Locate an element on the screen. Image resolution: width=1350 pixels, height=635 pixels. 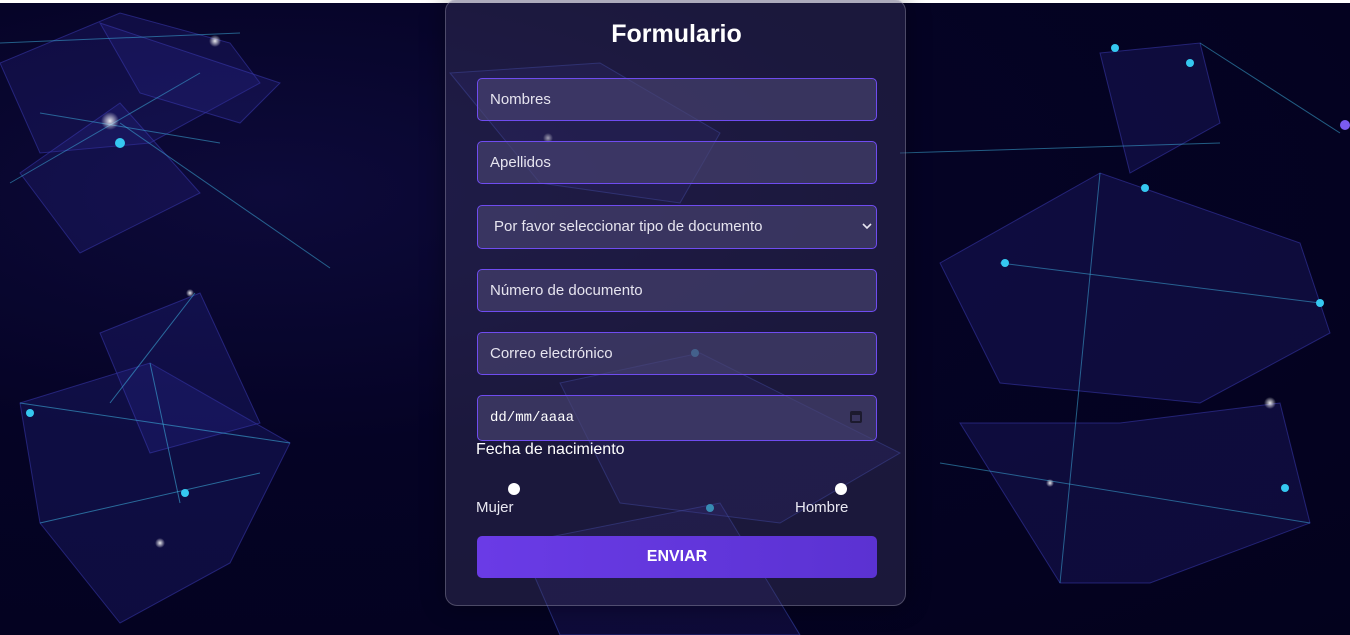
numero-documento-placeholder: Número de documento is located at coordinates (566, 290).